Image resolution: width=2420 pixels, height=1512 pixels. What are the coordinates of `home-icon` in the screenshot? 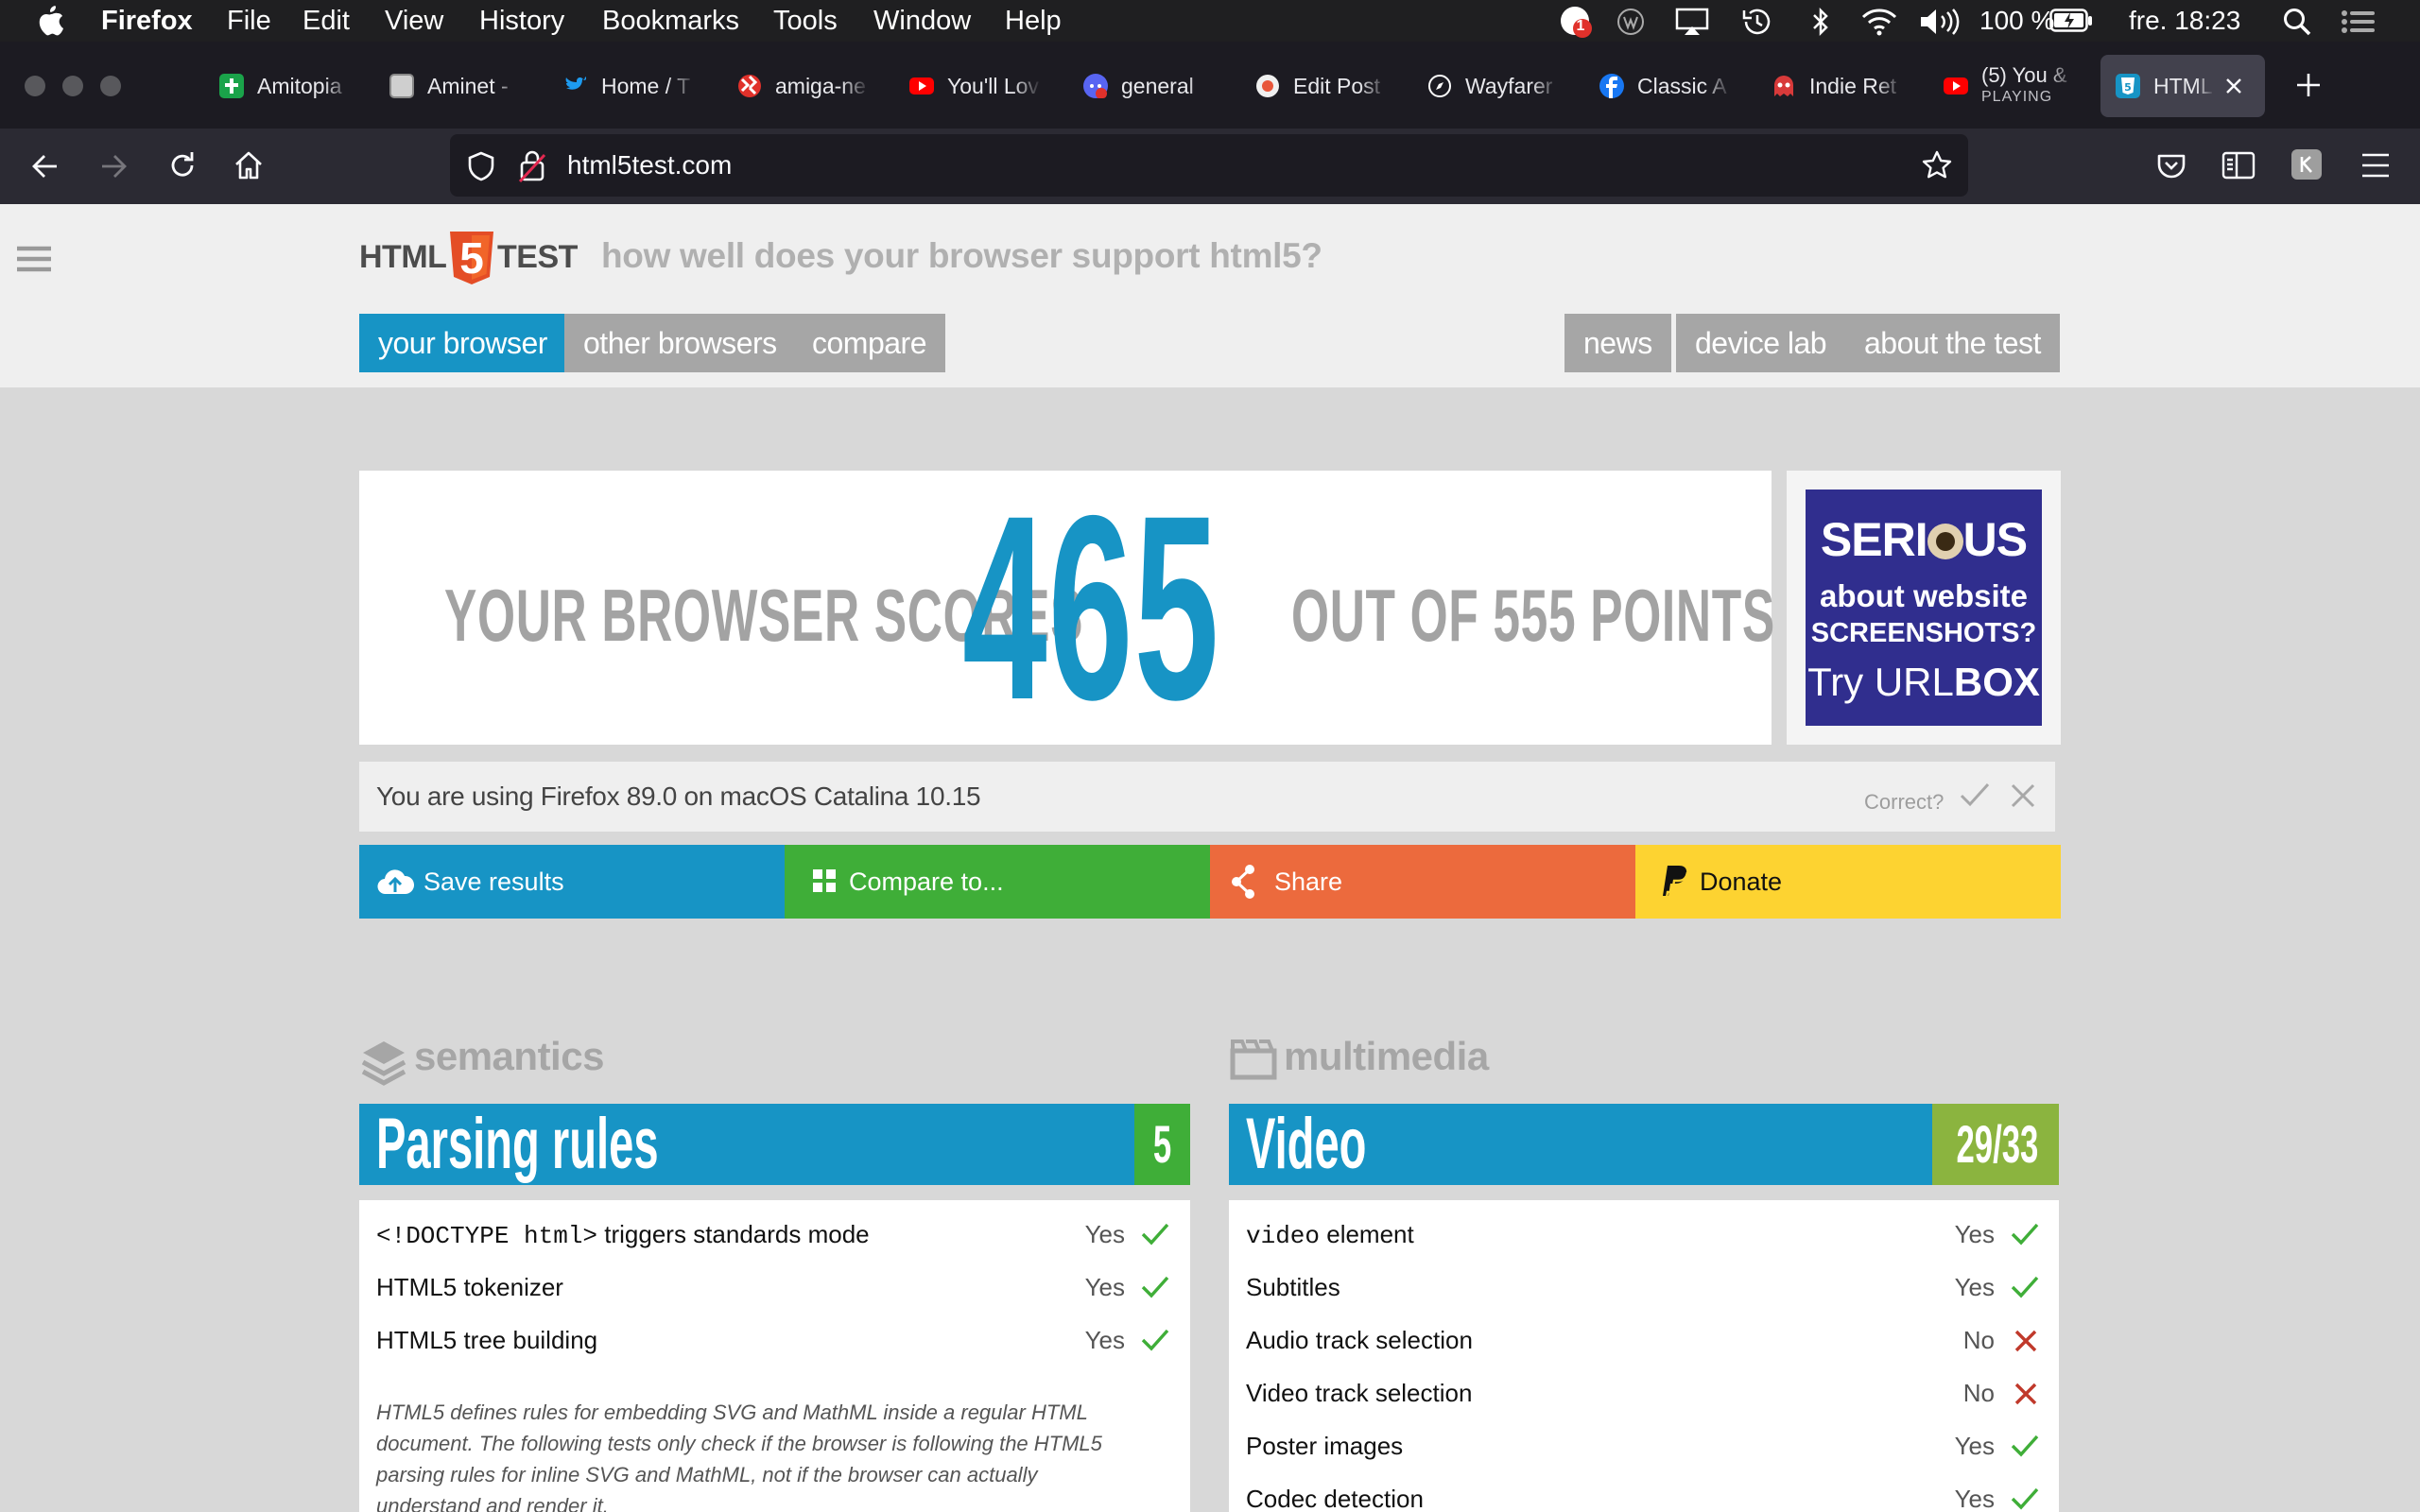 It's located at (249, 165).